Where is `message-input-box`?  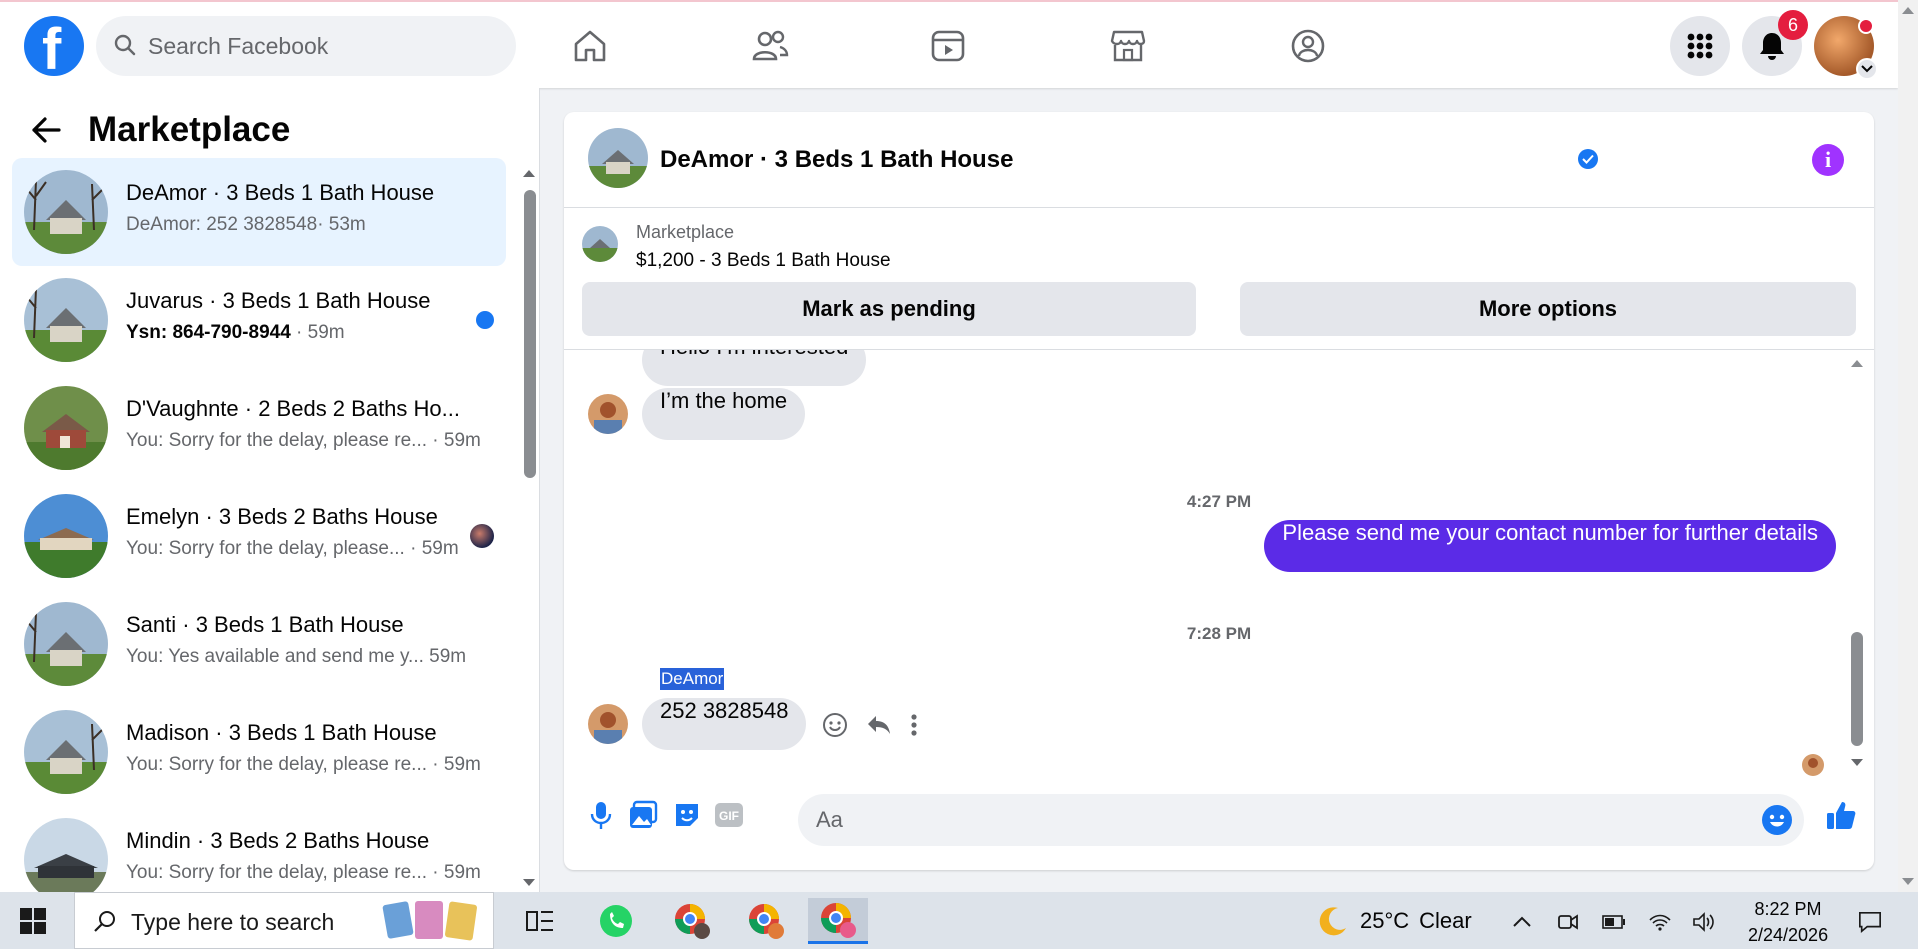
message-input-box is located at coordinates (1301, 820).